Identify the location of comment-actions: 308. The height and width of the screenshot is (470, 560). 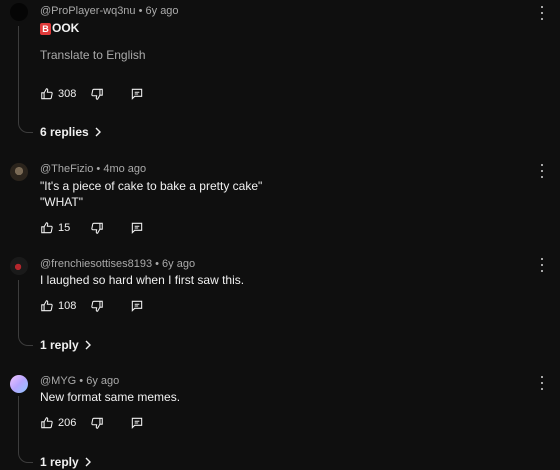
(92, 94).